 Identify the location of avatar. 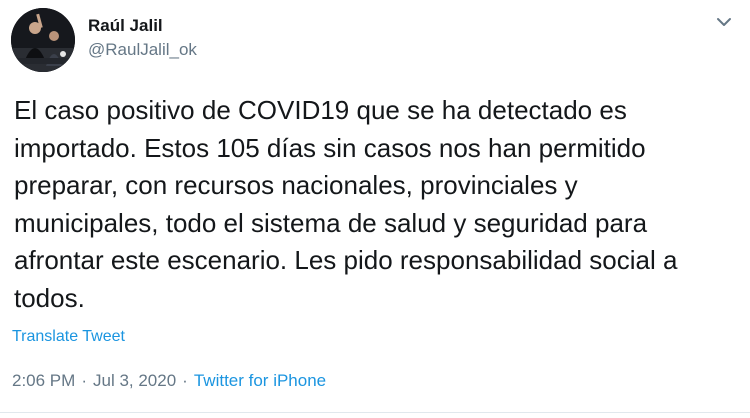
(43, 40).